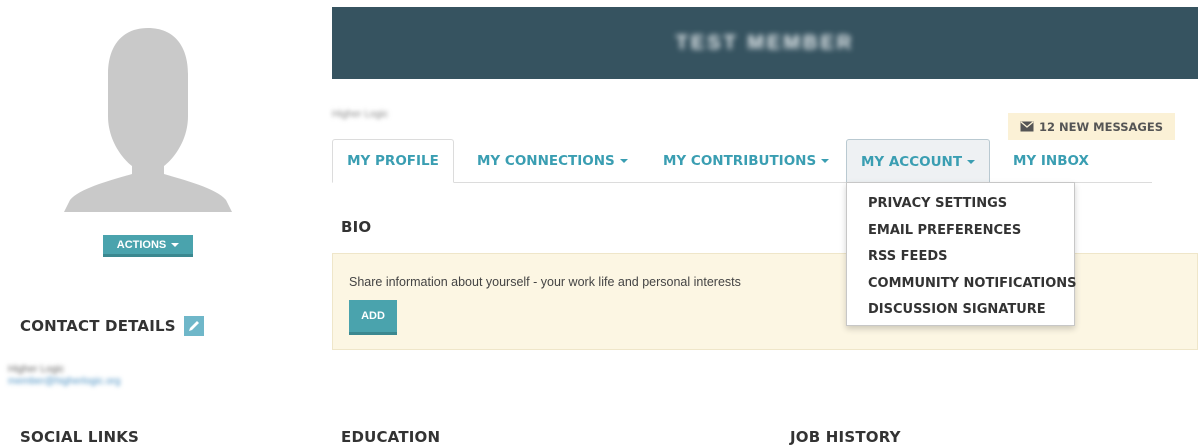 This screenshot has width=1198, height=445. I want to click on tab-label: MY CONNECTIONS, so click(546, 161).